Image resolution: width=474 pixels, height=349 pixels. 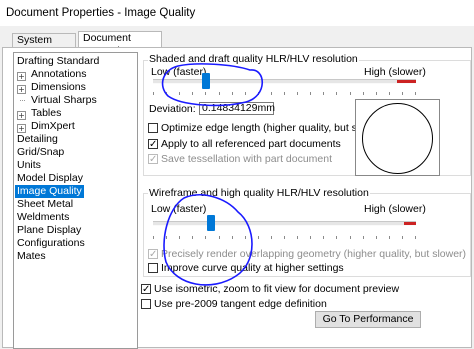 I want to click on tab-document-properties: Document Properties, so click(x=120, y=44).